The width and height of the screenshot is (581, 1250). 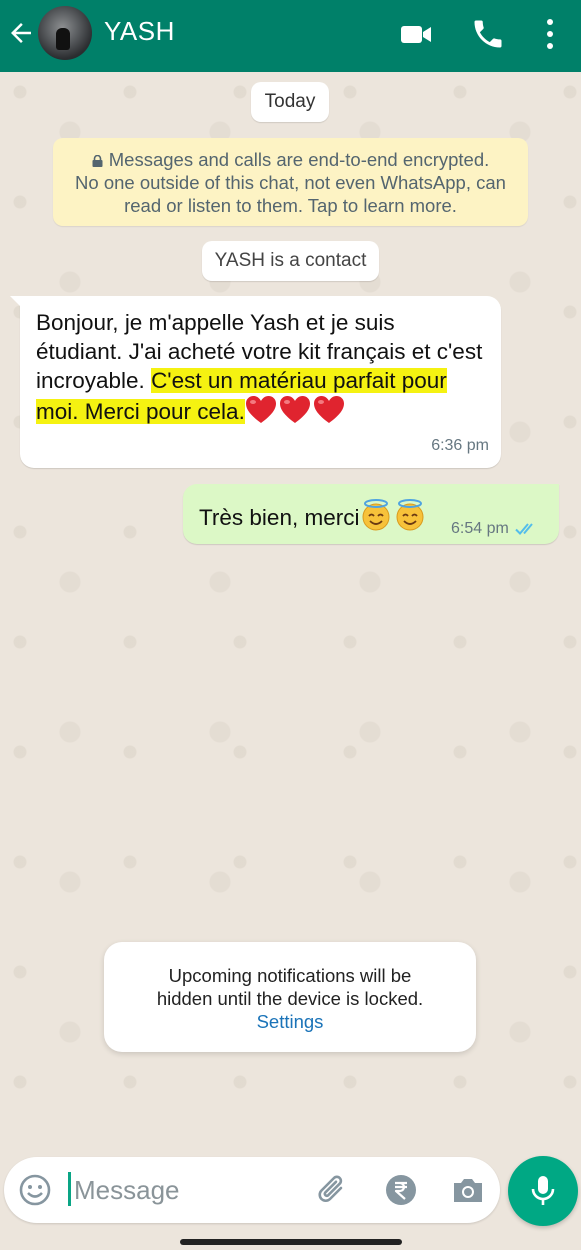 I want to click on double-check-icon, so click(x=524, y=529).